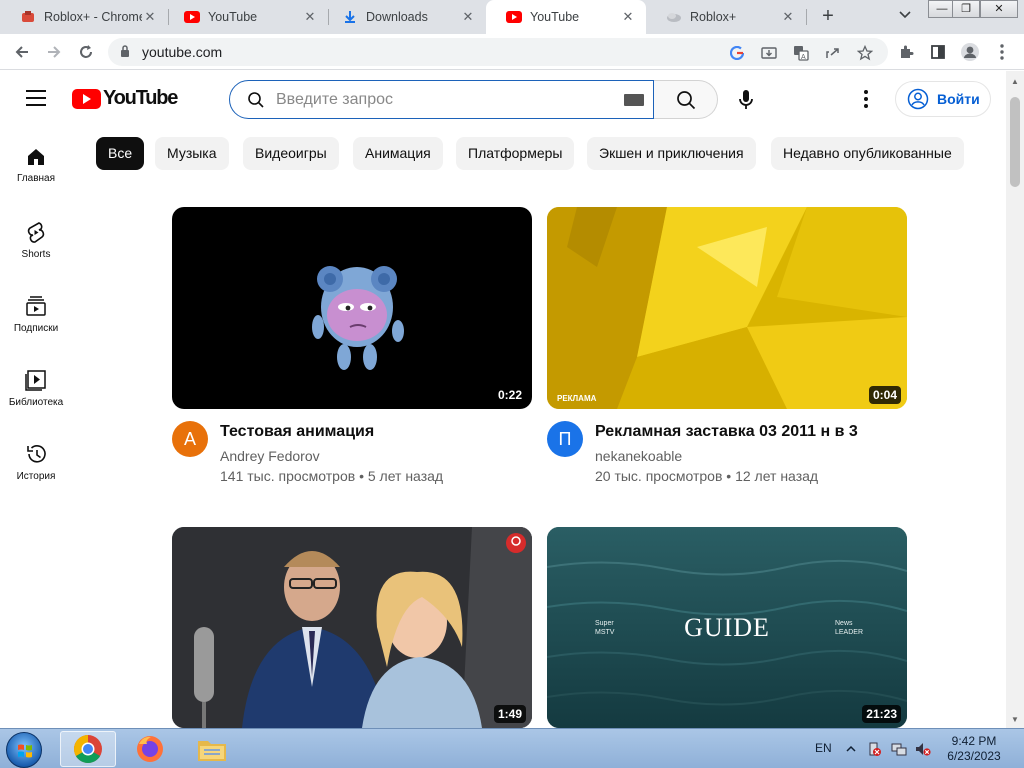 The height and width of the screenshot is (768, 1024). I want to click on sidenav-label: Главная, so click(36, 178).